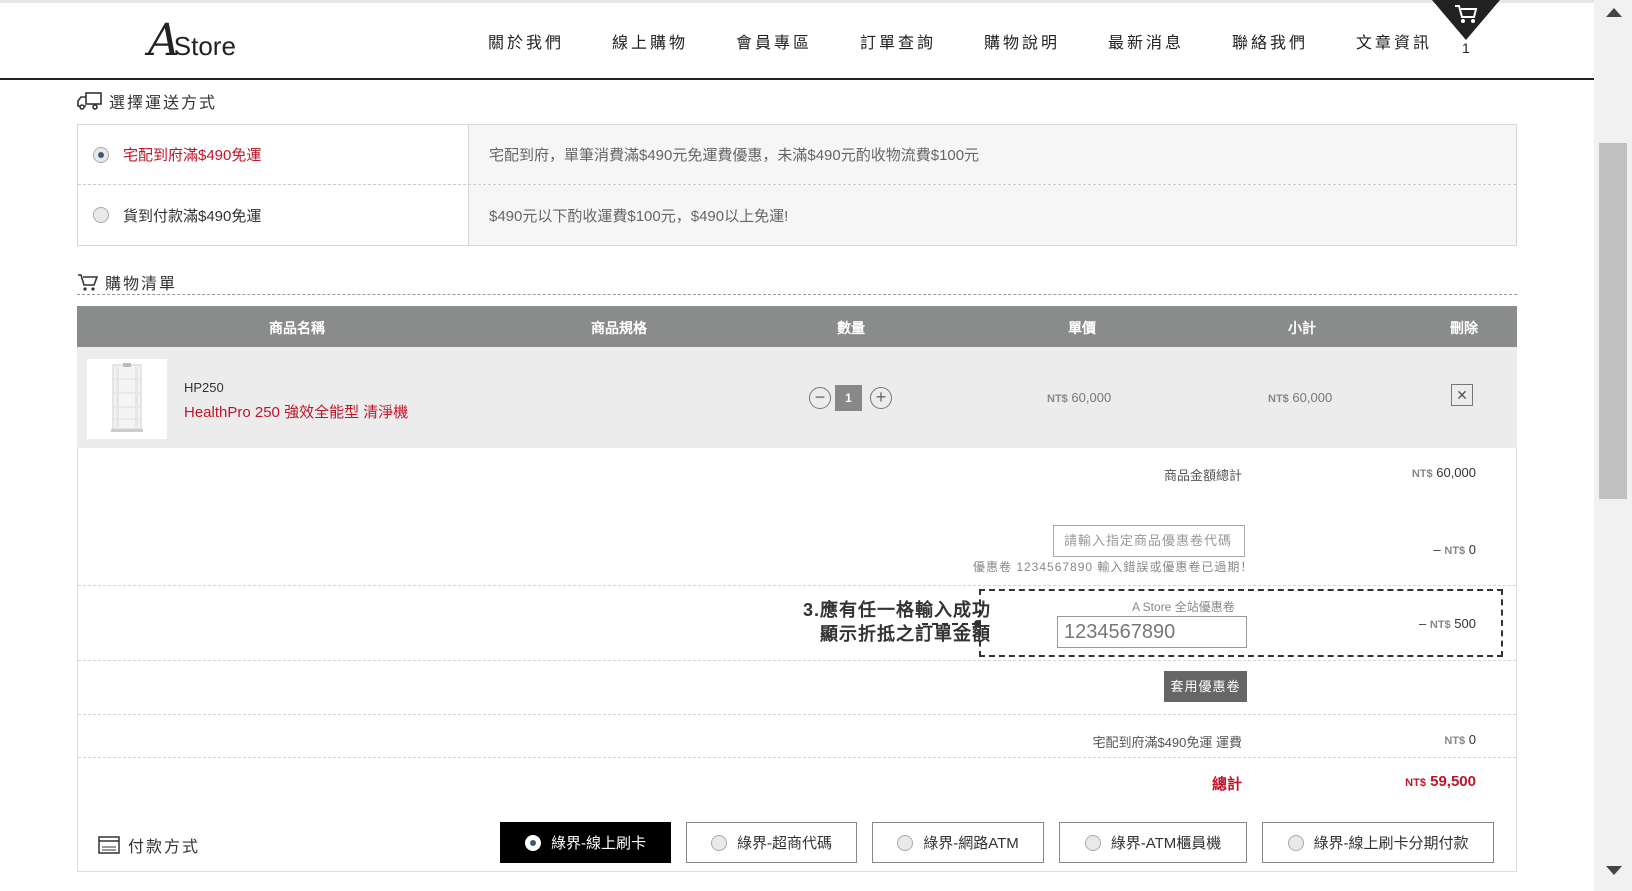 The image size is (1632, 891). I want to click on payment-title-text: 付款方式, so click(164, 847).